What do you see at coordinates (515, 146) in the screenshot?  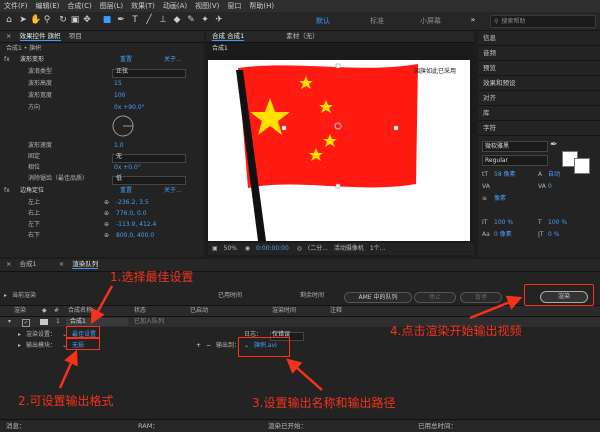 I see `font-family-select: 微软雅黑` at bounding box center [515, 146].